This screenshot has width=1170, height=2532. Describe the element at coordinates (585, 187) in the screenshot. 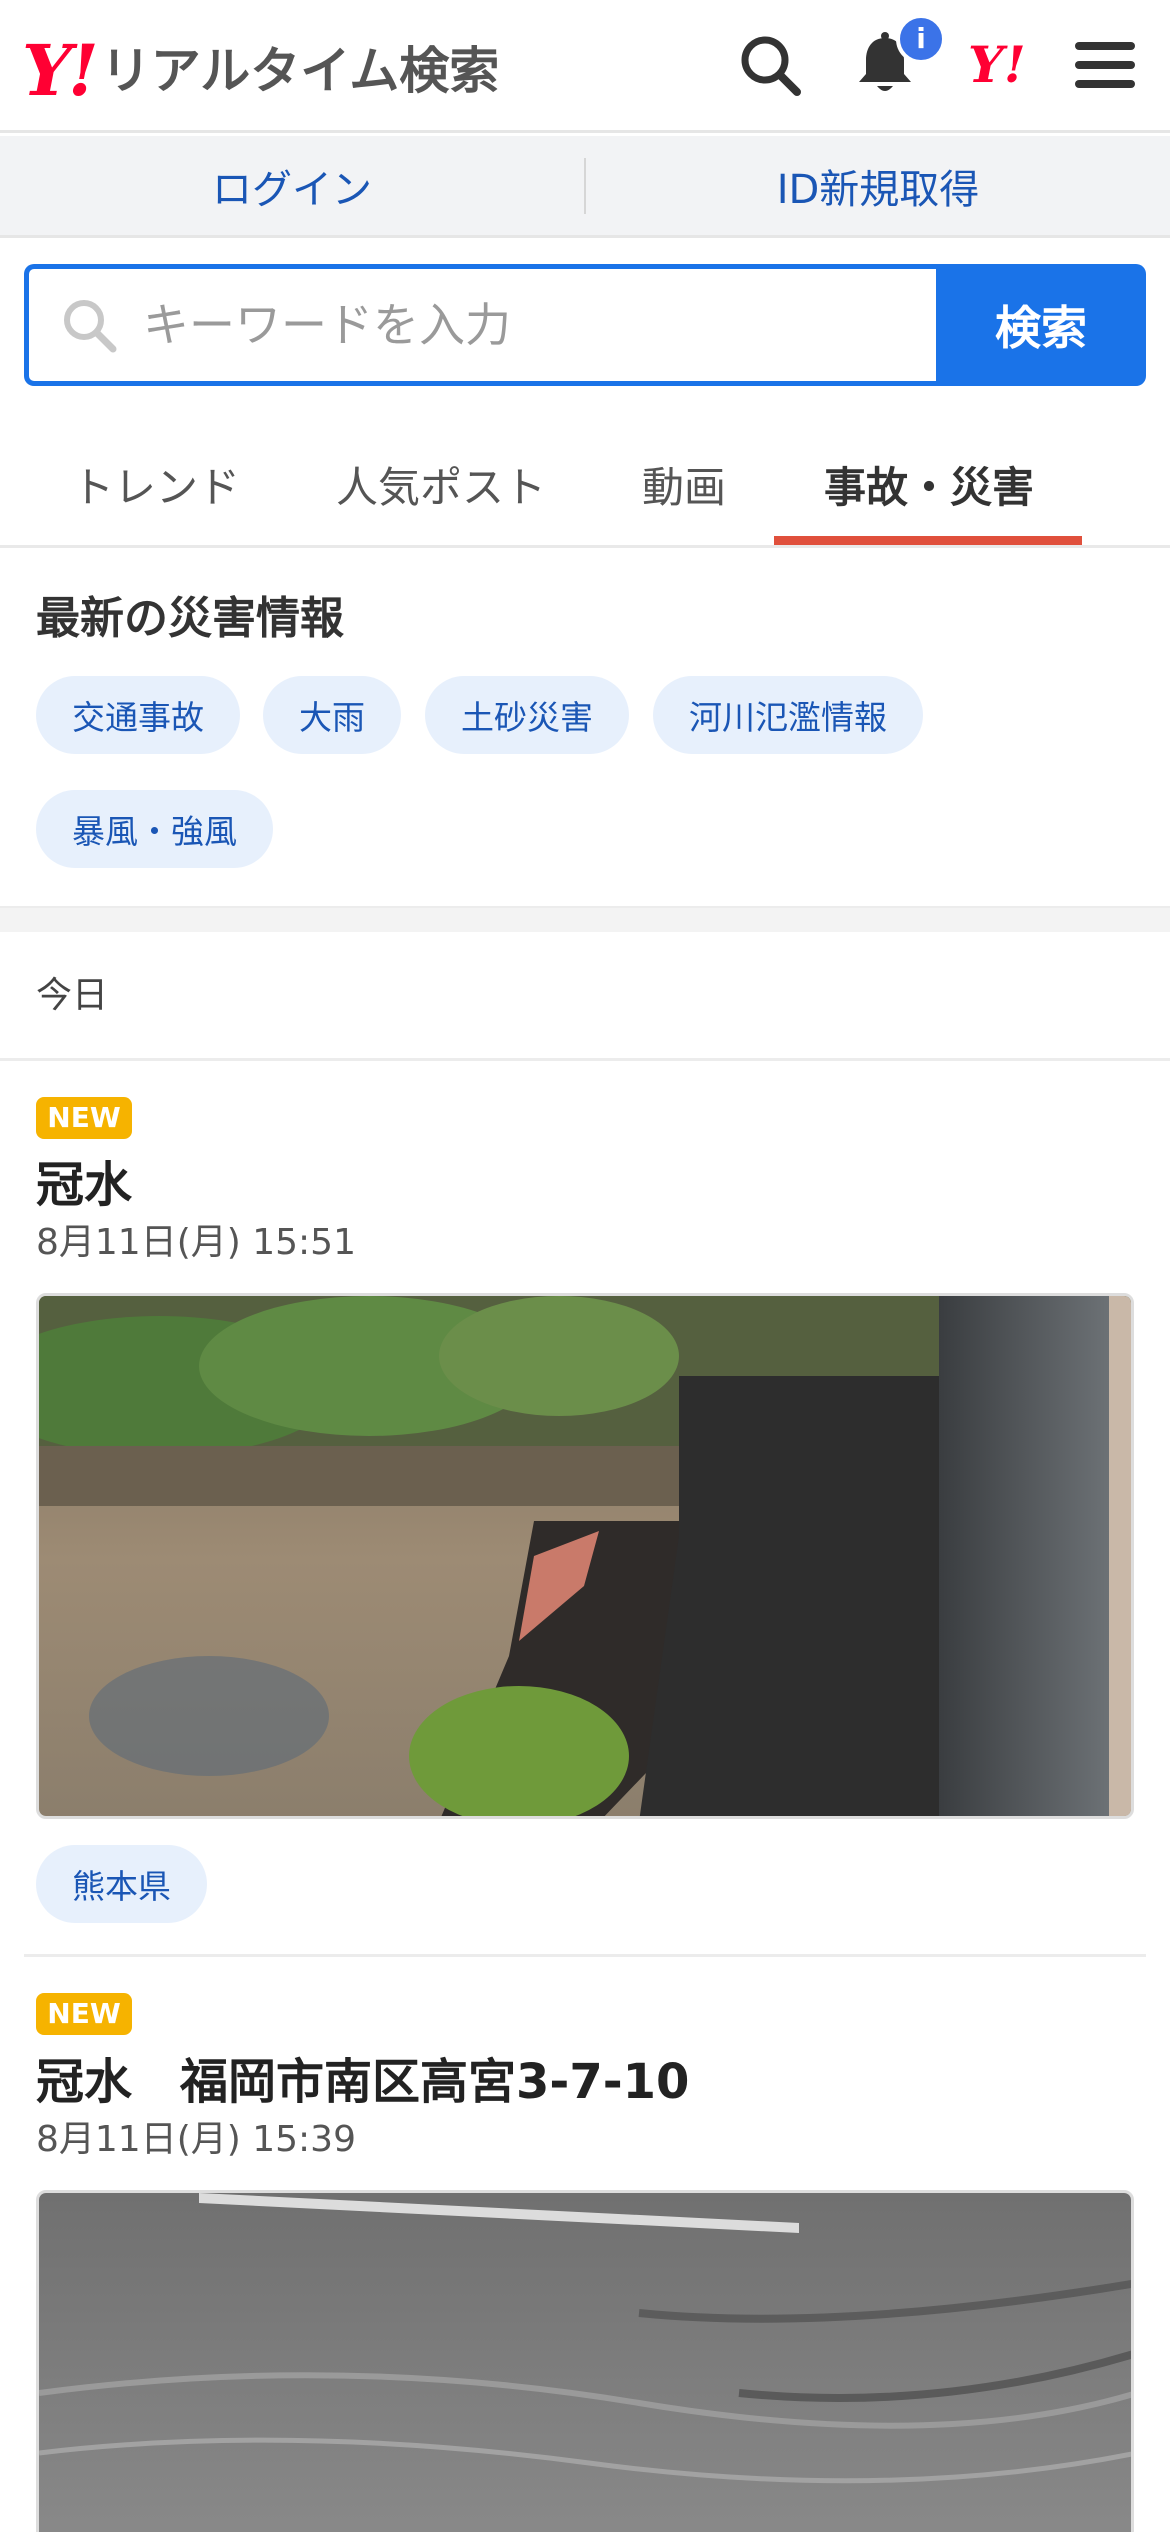

I see `account-bar: ログイン ID新規取得` at that location.